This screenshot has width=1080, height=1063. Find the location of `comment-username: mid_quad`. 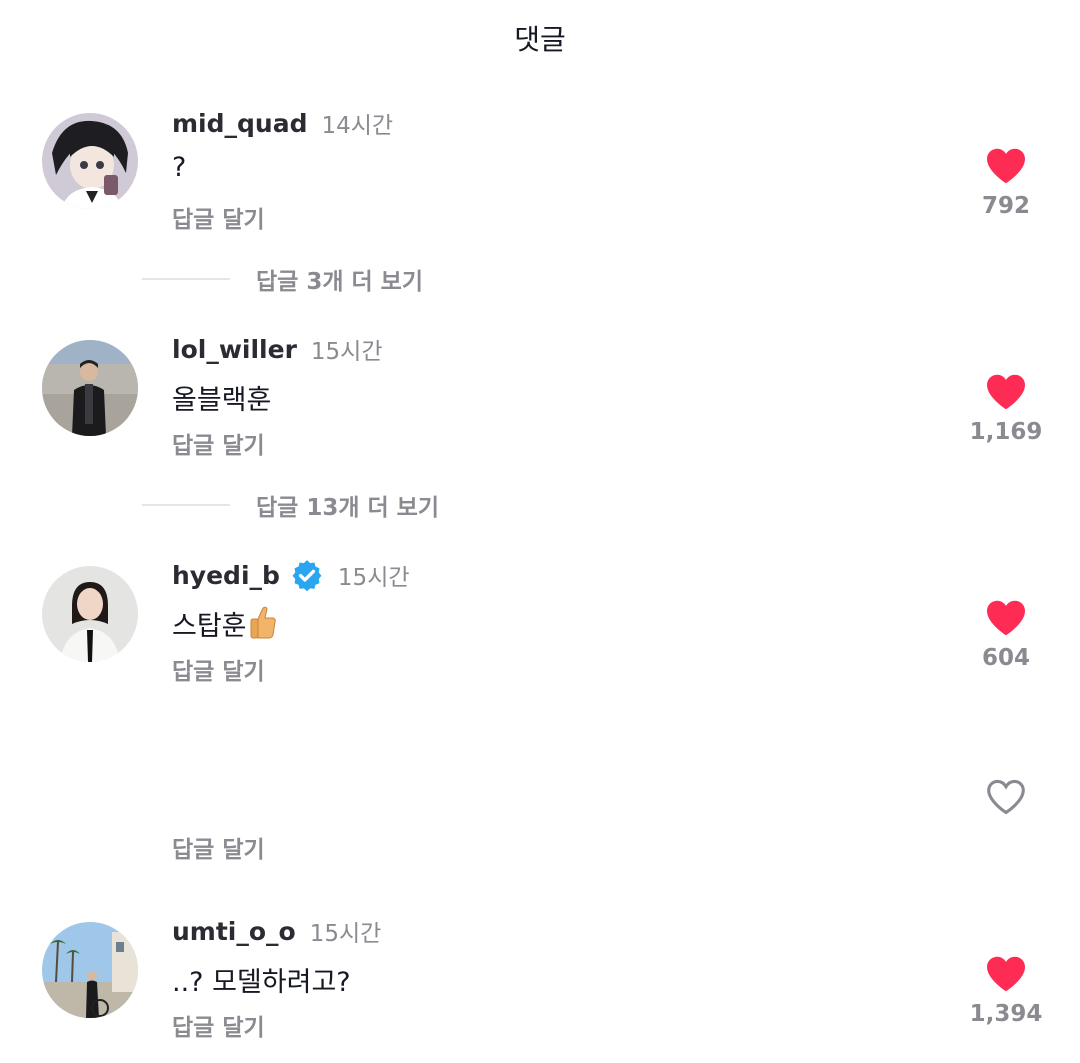

comment-username: mid_quad is located at coordinates (239, 123).